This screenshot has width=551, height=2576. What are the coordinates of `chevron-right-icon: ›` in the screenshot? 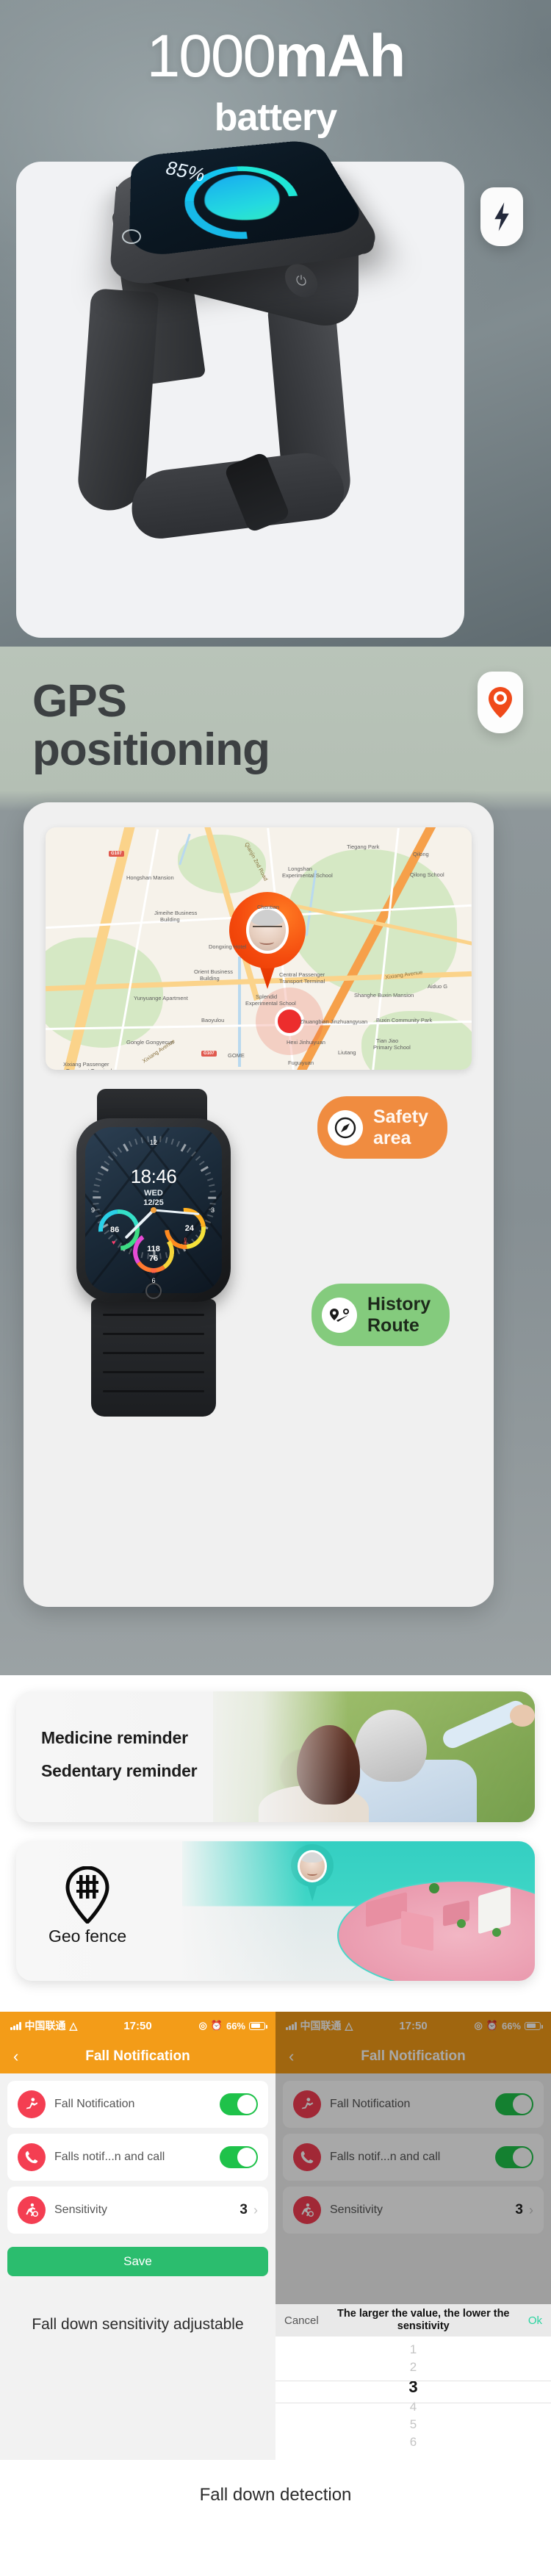 It's located at (531, 2209).